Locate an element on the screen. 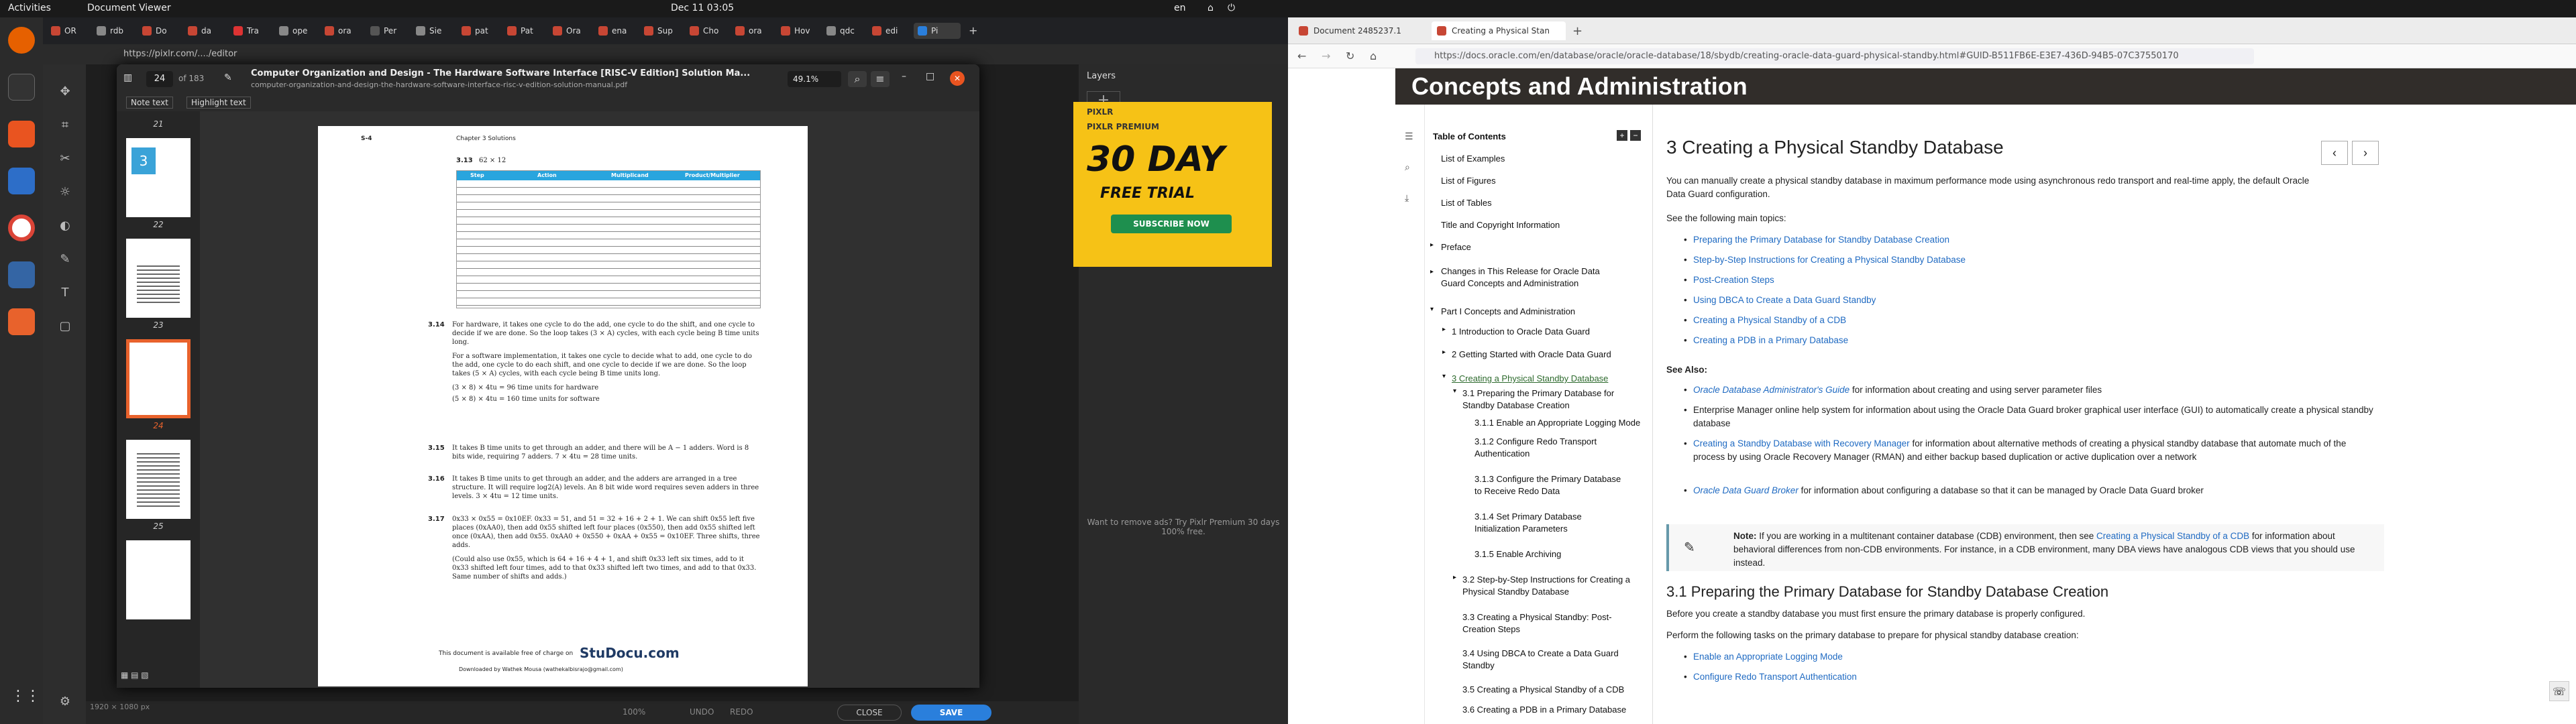 Image resolution: width=2576 pixels, height=724 pixels. browser-tab: ena is located at coordinates (615, 31).